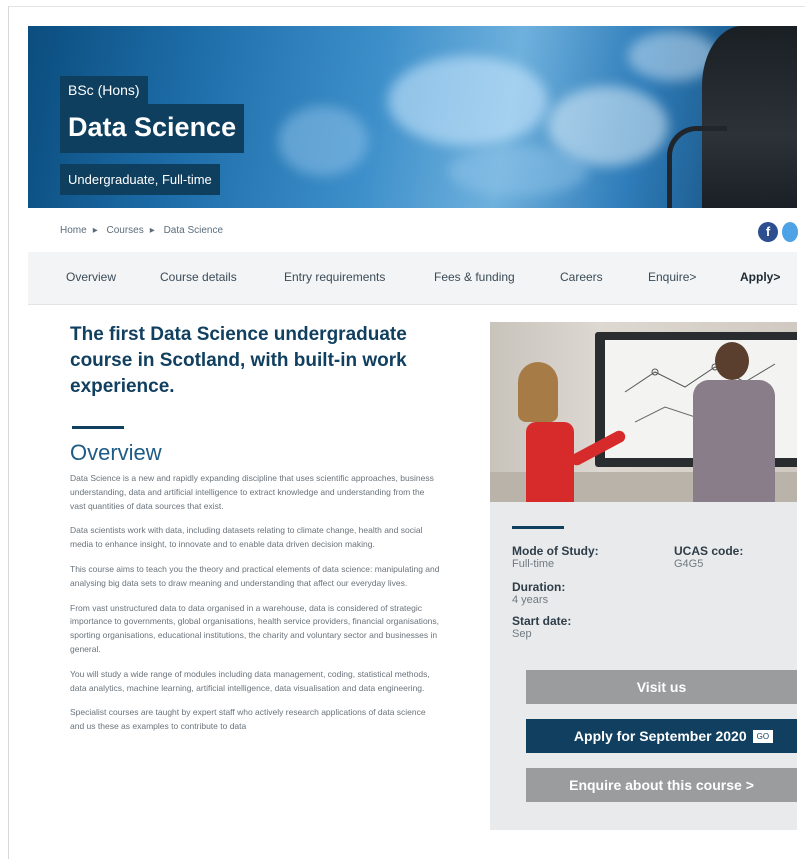 The height and width of the screenshot is (859, 805). I want to click on start-date-label: Start date:, so click(542, 621).